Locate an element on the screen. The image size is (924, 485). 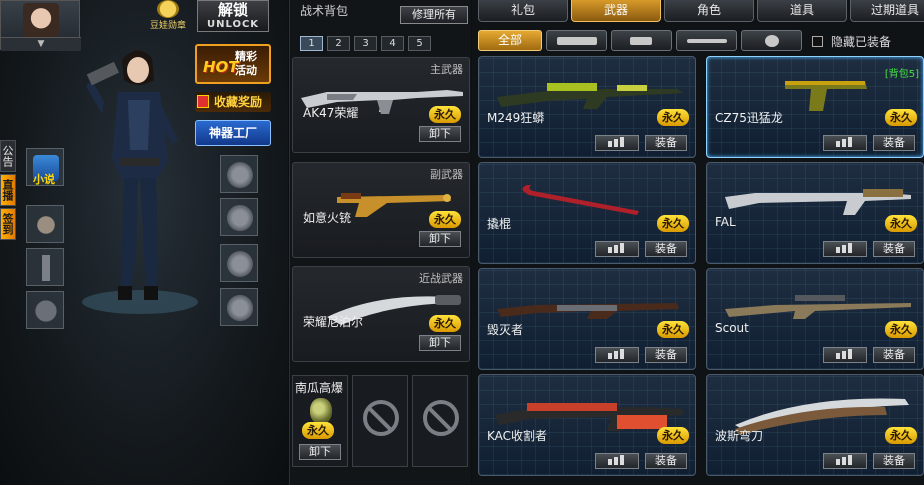
slot-goggles is located at coordinates (239, 263).